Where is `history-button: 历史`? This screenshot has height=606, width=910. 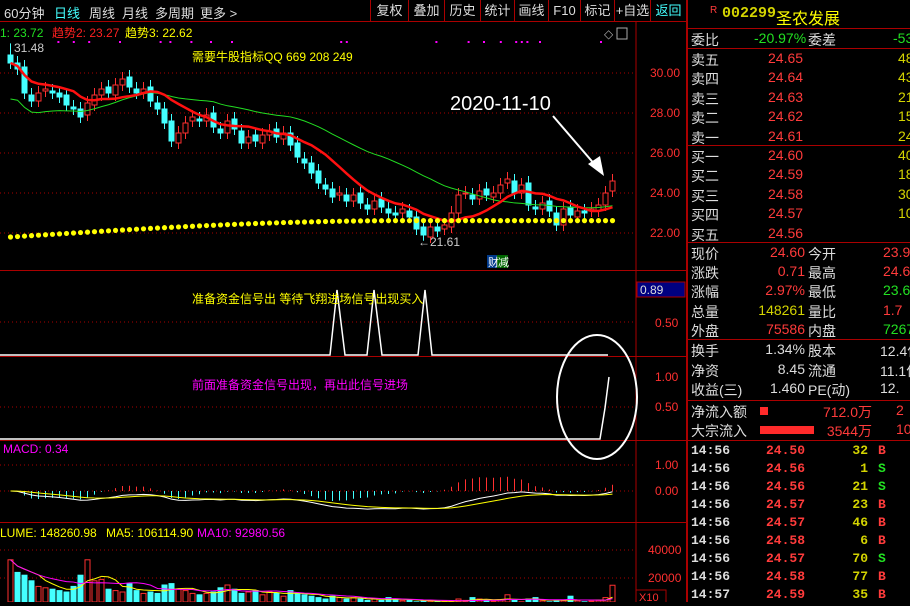
history-button: 历史 is located at coordinates (462, 11).